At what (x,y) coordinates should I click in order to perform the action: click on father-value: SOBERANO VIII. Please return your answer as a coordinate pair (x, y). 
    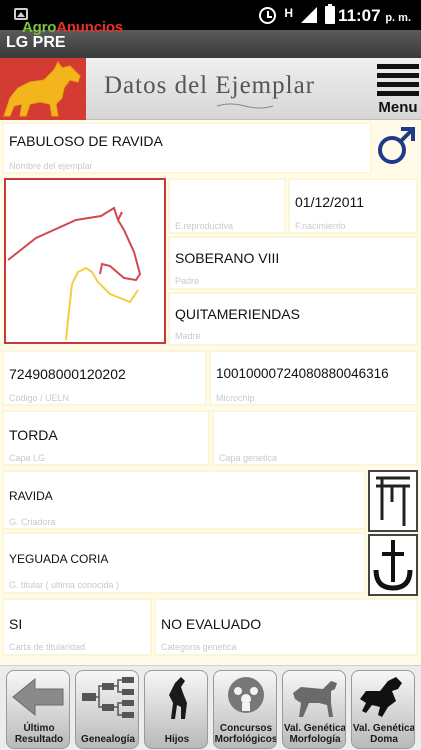
    Looking at the image, I should click on (227, 258).